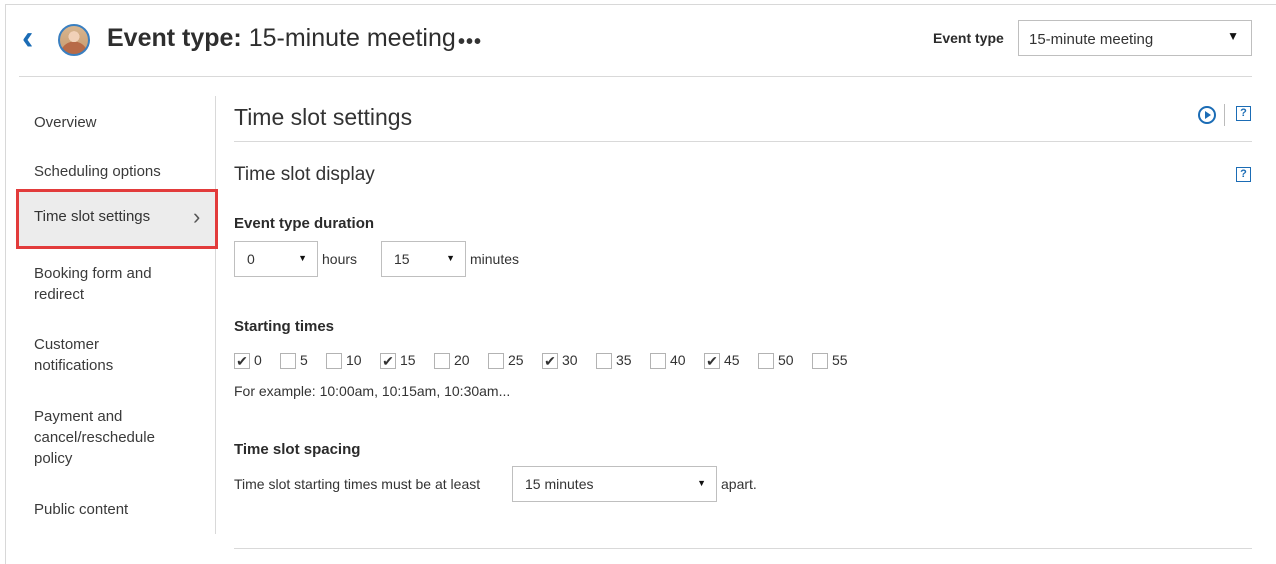  I want to click on avatar, so click(74, 40).